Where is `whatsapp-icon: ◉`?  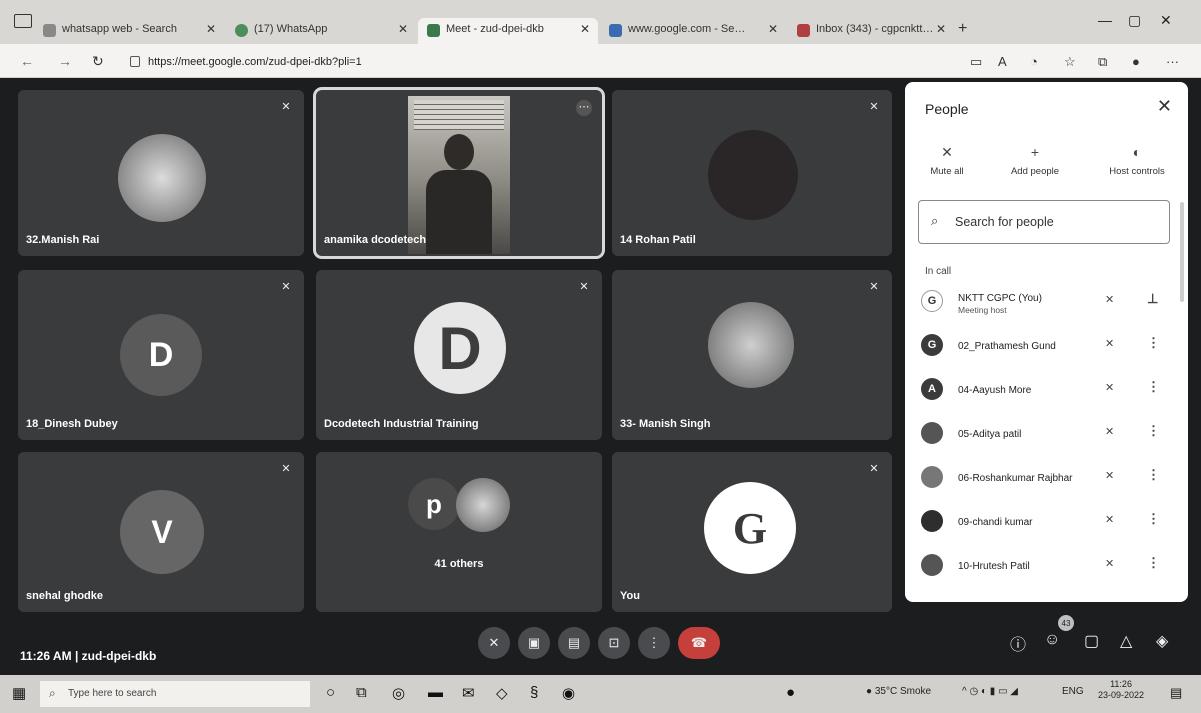 whatsapp-icon: ◉ is located at coordinates (568, 693).